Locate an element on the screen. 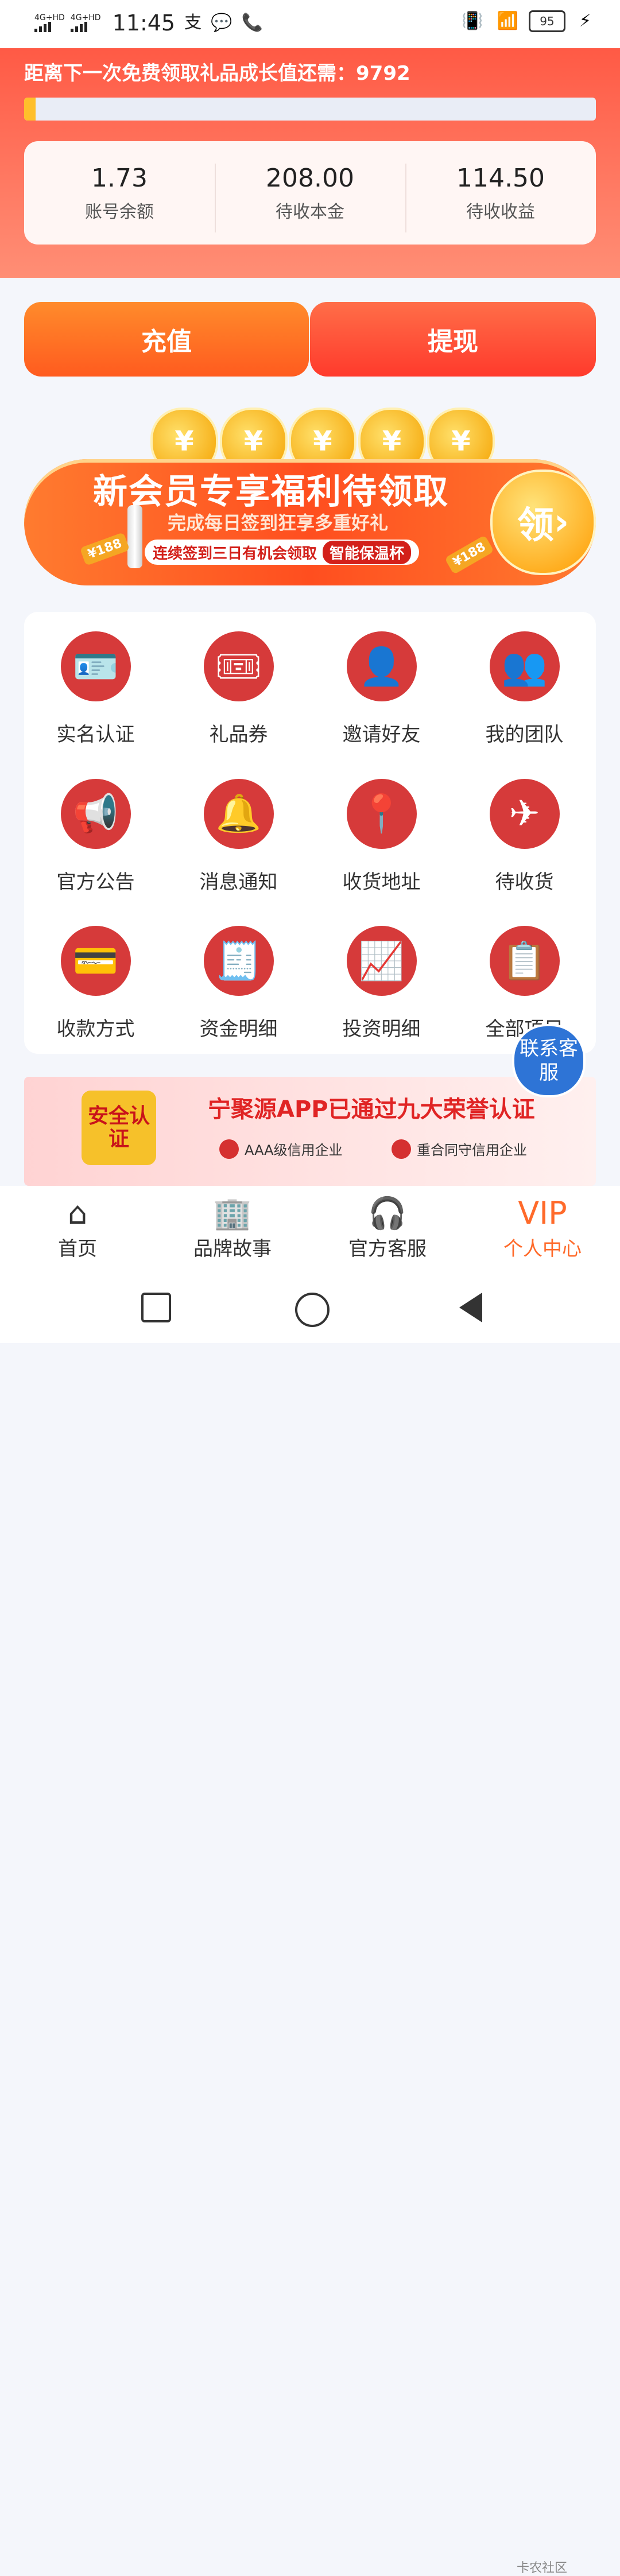 The height and width of the screenshot is (2576, 620). tab-label: 个人中心 is located at coordinates (542, 1248).